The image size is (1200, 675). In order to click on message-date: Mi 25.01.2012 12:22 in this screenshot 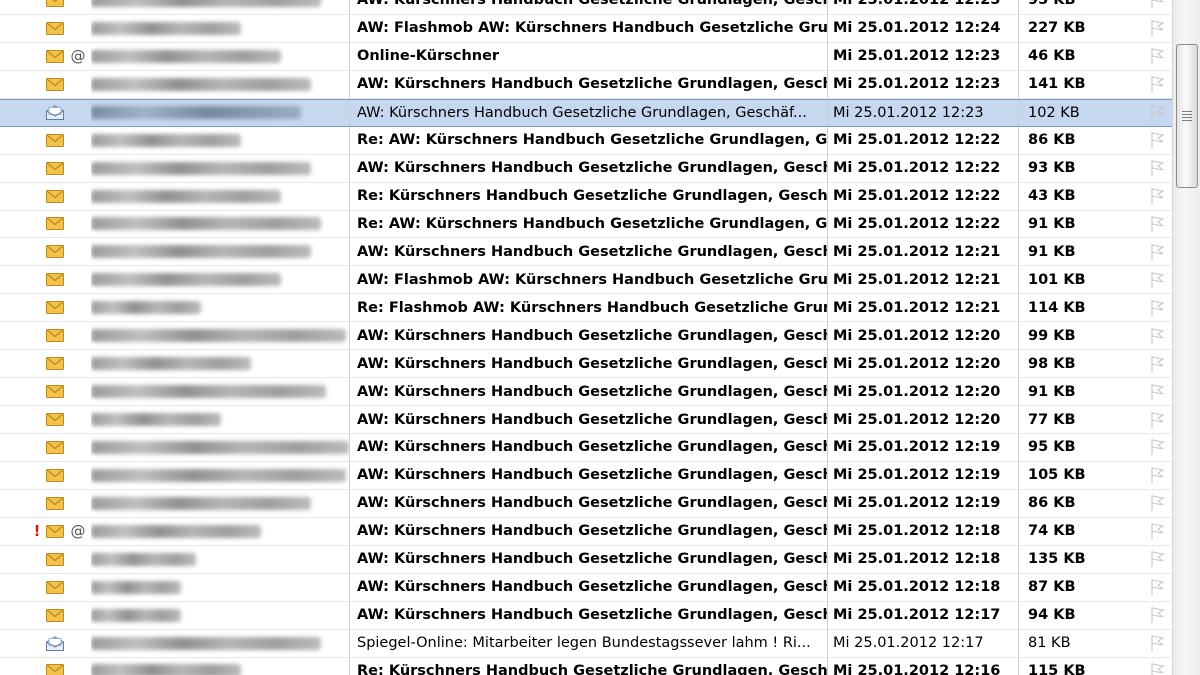, I will do `click(926, 196)`.